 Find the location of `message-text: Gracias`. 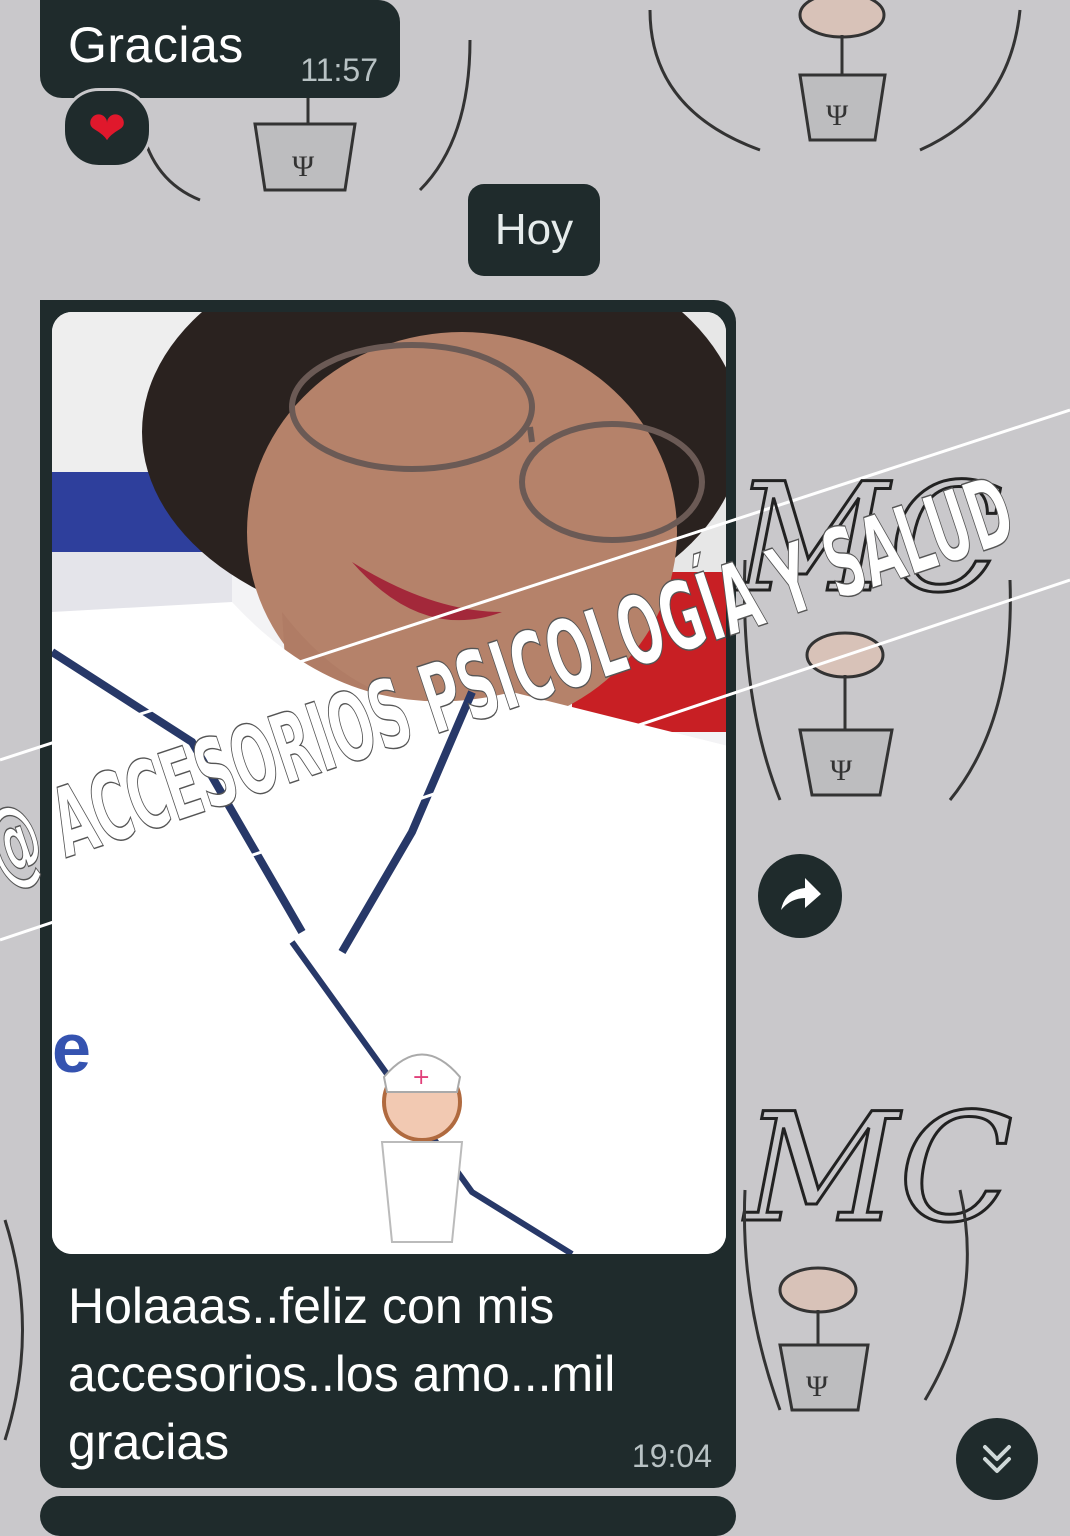

message-text: Gracias is located at coordinates (156, 45).